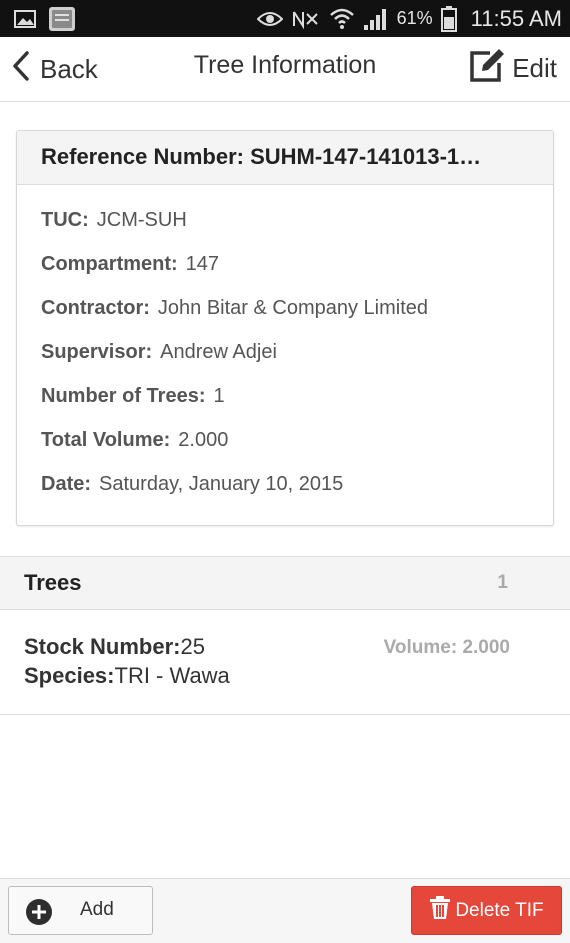 The width and height of the screenshot is (570, 943). What do you see at coordinates (219, 396) in the screenshot?
I see `info-value: 1` at bounding box center [219, 396].